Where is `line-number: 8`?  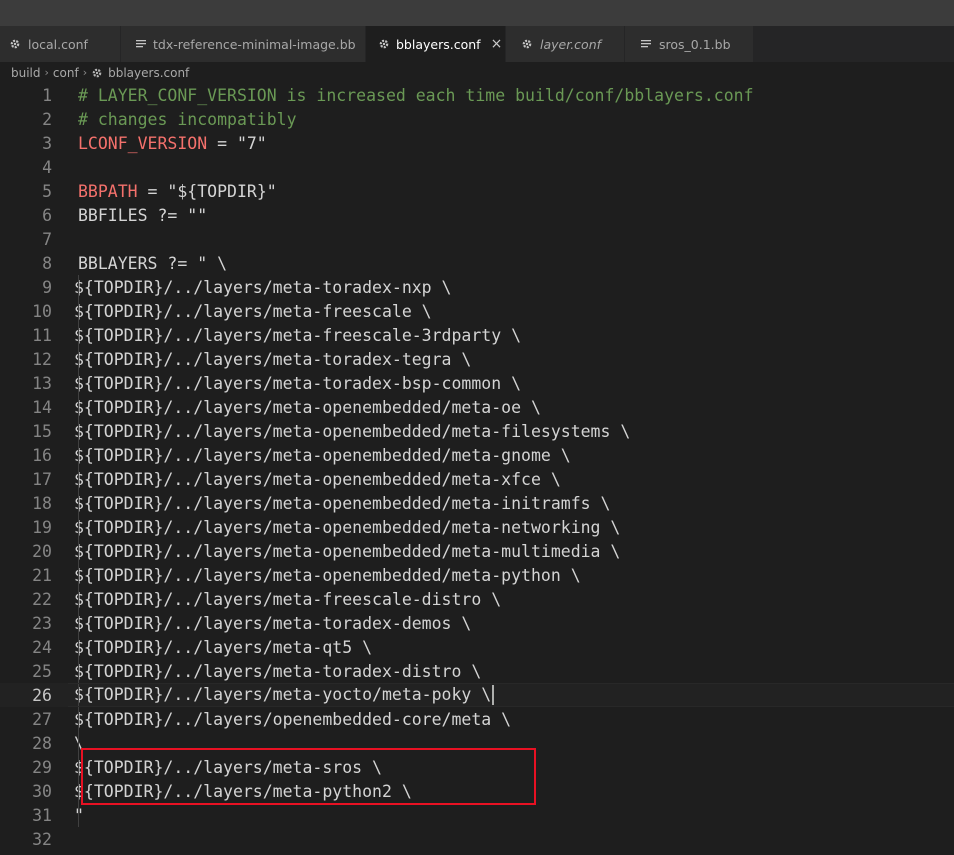
line-number: 8 is located at coordinates (47, 263).